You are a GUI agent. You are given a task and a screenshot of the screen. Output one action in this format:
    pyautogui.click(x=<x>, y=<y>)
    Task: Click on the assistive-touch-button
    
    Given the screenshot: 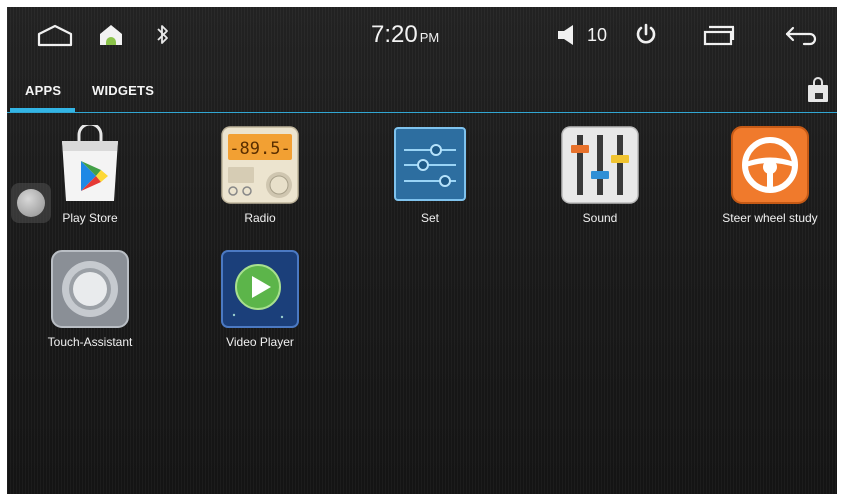 What is the action you would take?
    pyautogui.click(x=31, y=203)
    